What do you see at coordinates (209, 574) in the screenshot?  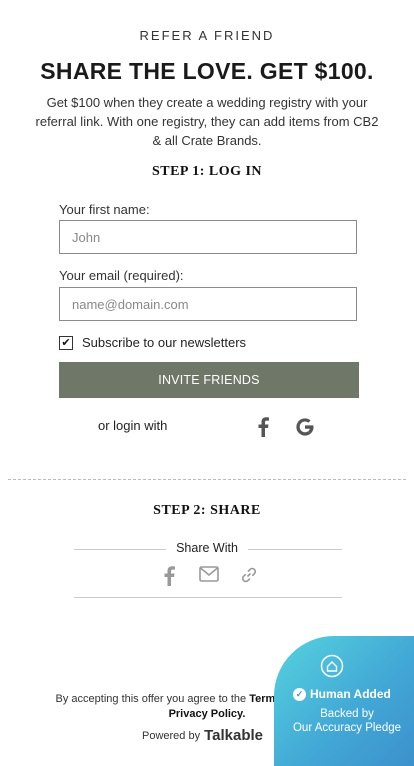 I see `share-mail-icon` at bounding box center [209, 574].